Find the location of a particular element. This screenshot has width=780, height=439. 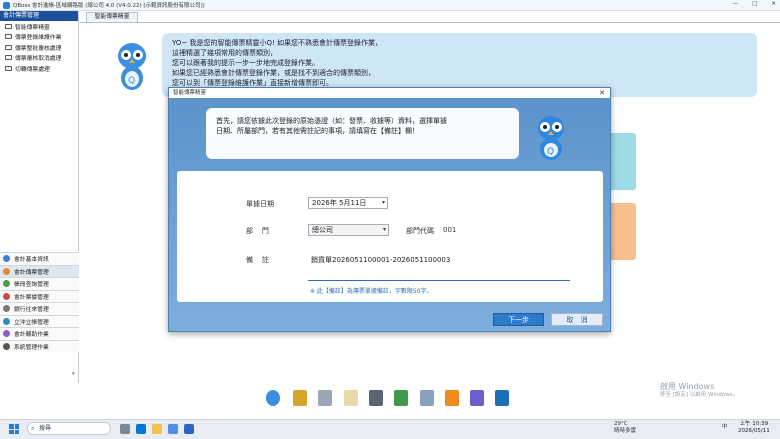

info-icon is located at coordinates (6, 259).